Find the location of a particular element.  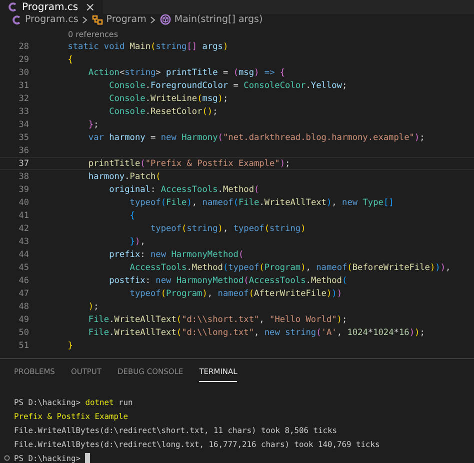

code-line: ); is located at coordinates (93, 307).